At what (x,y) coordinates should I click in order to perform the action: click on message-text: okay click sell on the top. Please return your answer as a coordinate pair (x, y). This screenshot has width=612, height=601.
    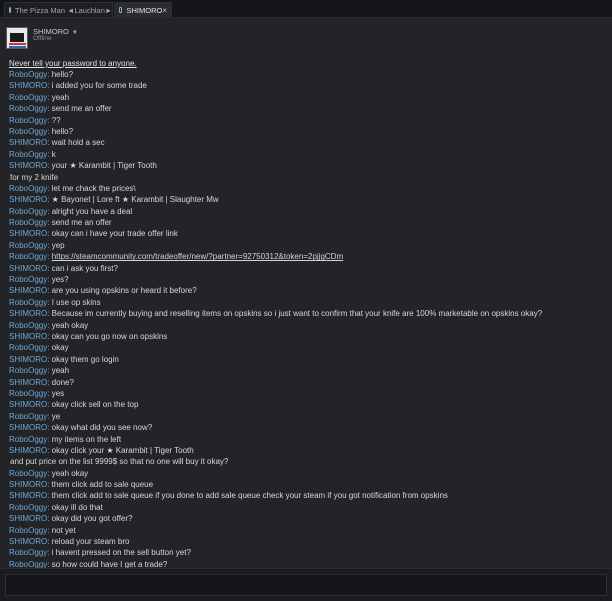
    Looking at the image, I should click on (94, 405).